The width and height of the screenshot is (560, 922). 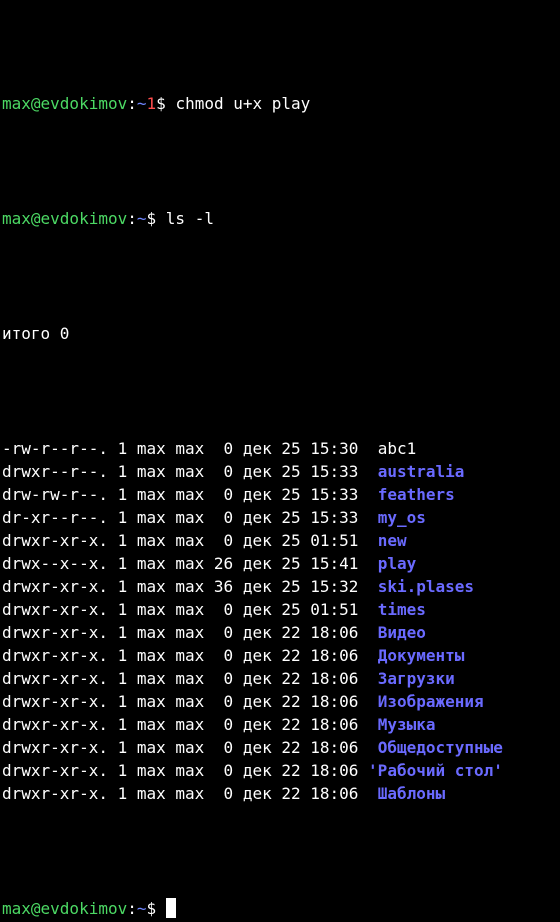 What do you see at coordinates (435, 770) in the screenshot?
I see `ls-entry-name: 'Рабочий стол'` at bounding box center [435, 770].